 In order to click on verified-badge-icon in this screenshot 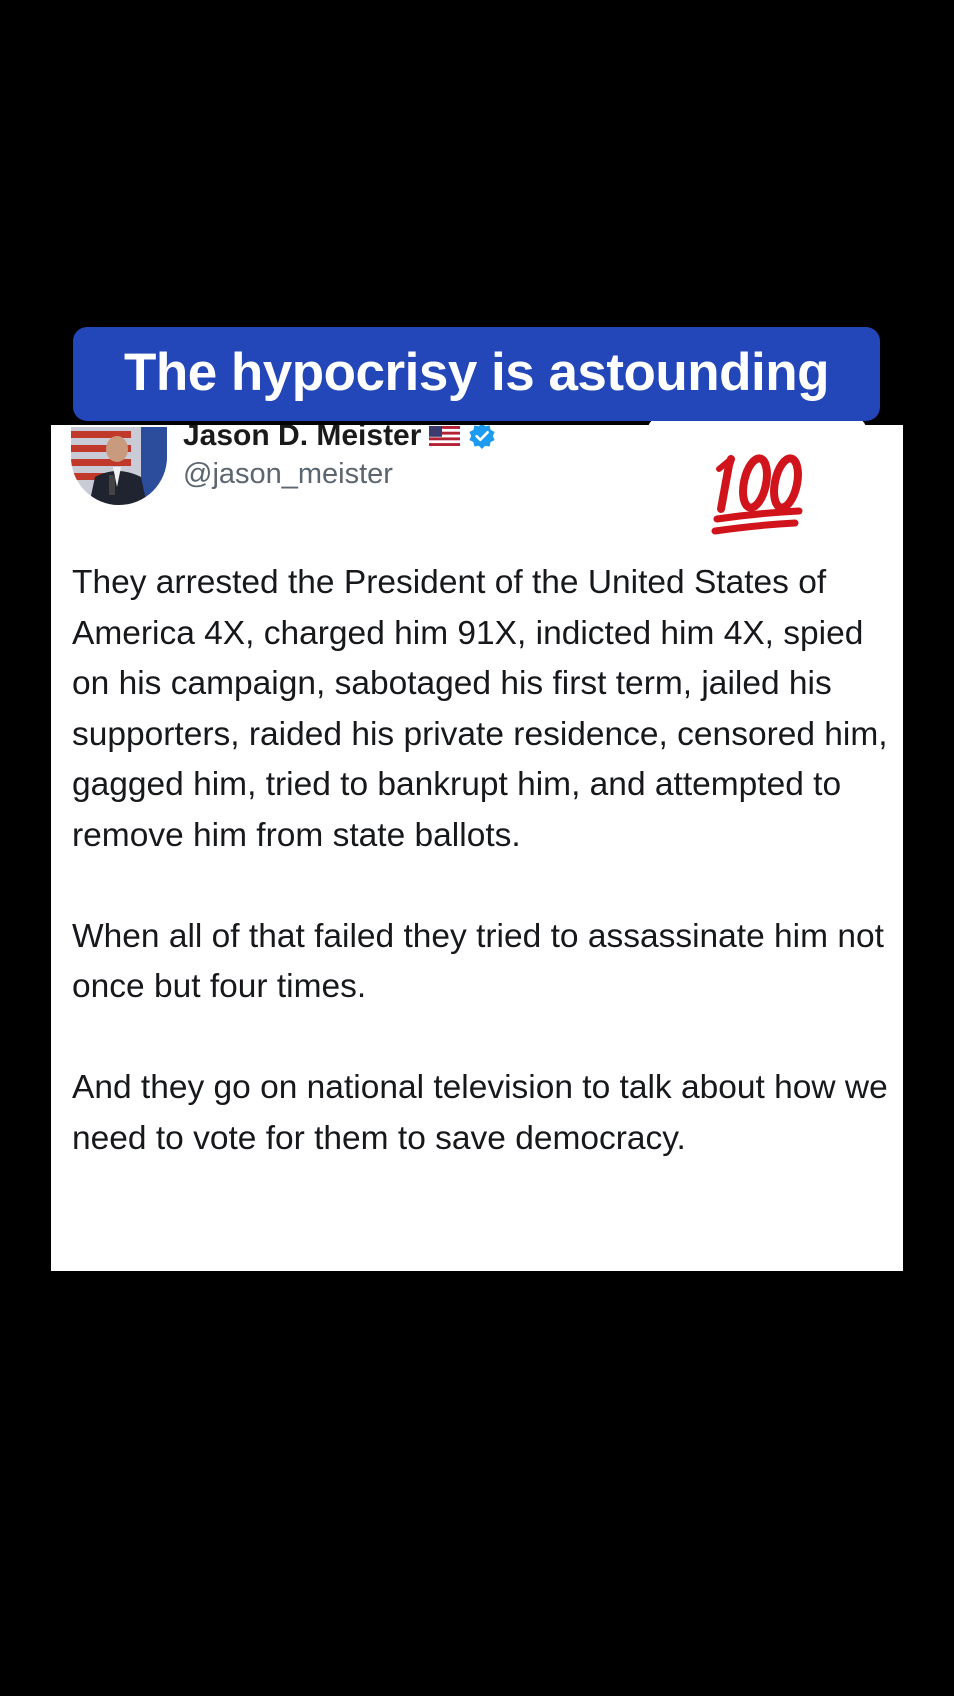, I will do `click(482, 437)`.